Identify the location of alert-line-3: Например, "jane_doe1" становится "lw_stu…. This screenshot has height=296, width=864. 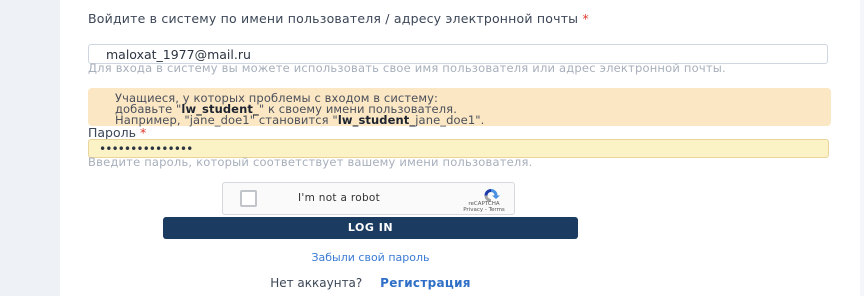
(473, 120).